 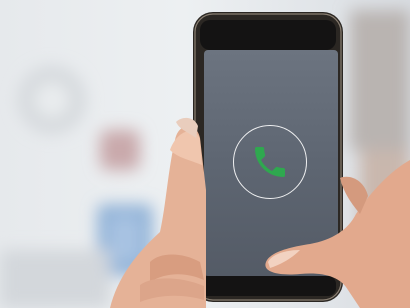 I want to click on call-button, so click(x=270, y=162).